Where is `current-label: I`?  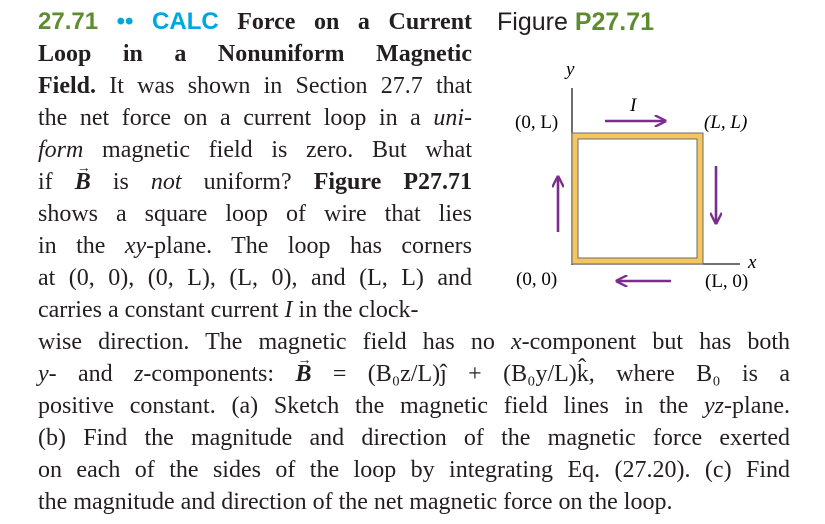 current-label: I is located at coordinates (633, 105).